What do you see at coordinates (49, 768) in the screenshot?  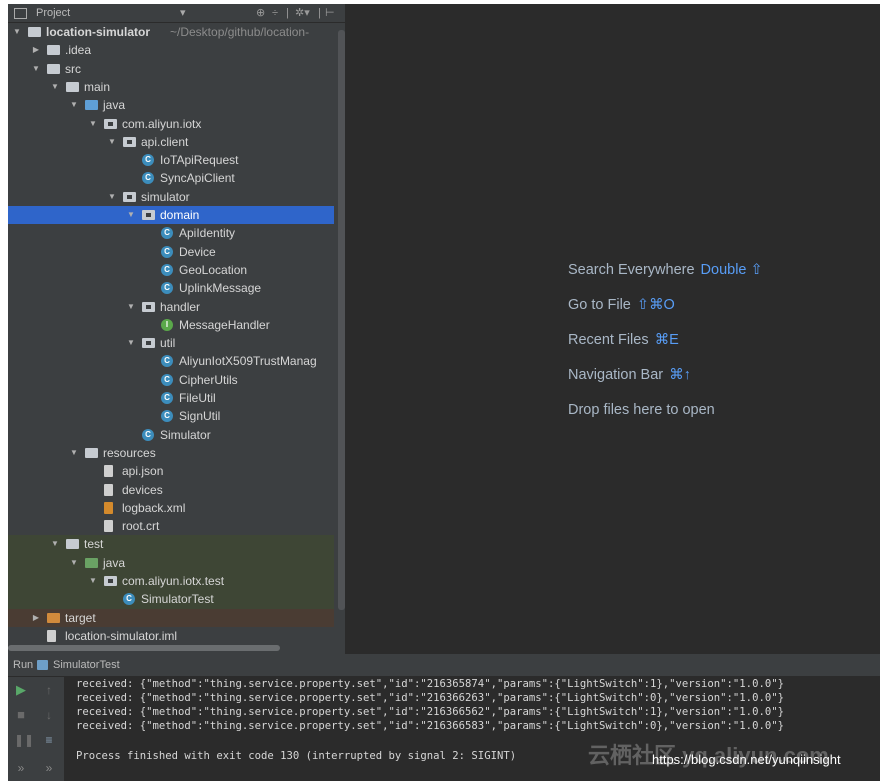 I see `more-right-icon: »` at bounding box center [49, 768].